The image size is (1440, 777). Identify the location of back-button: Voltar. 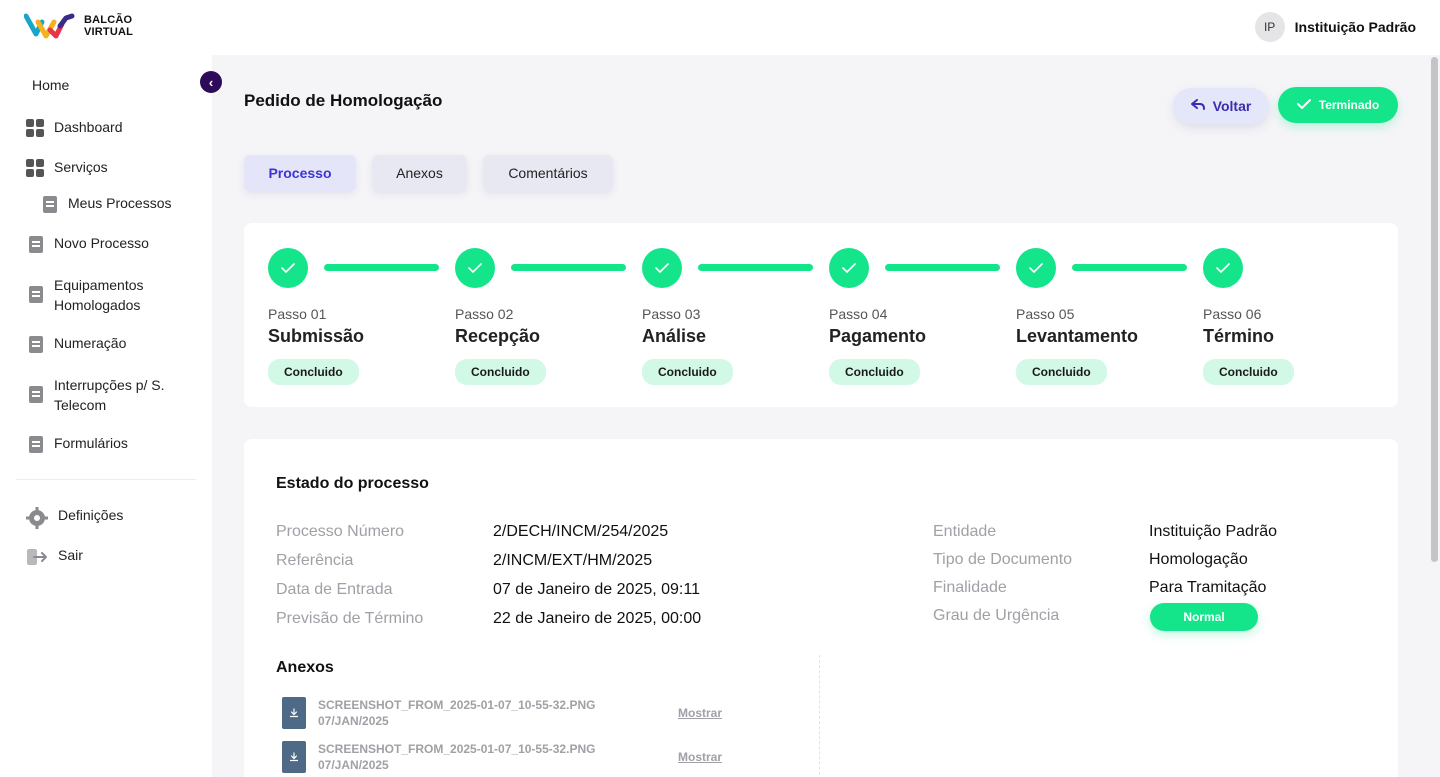
(1221, 106).